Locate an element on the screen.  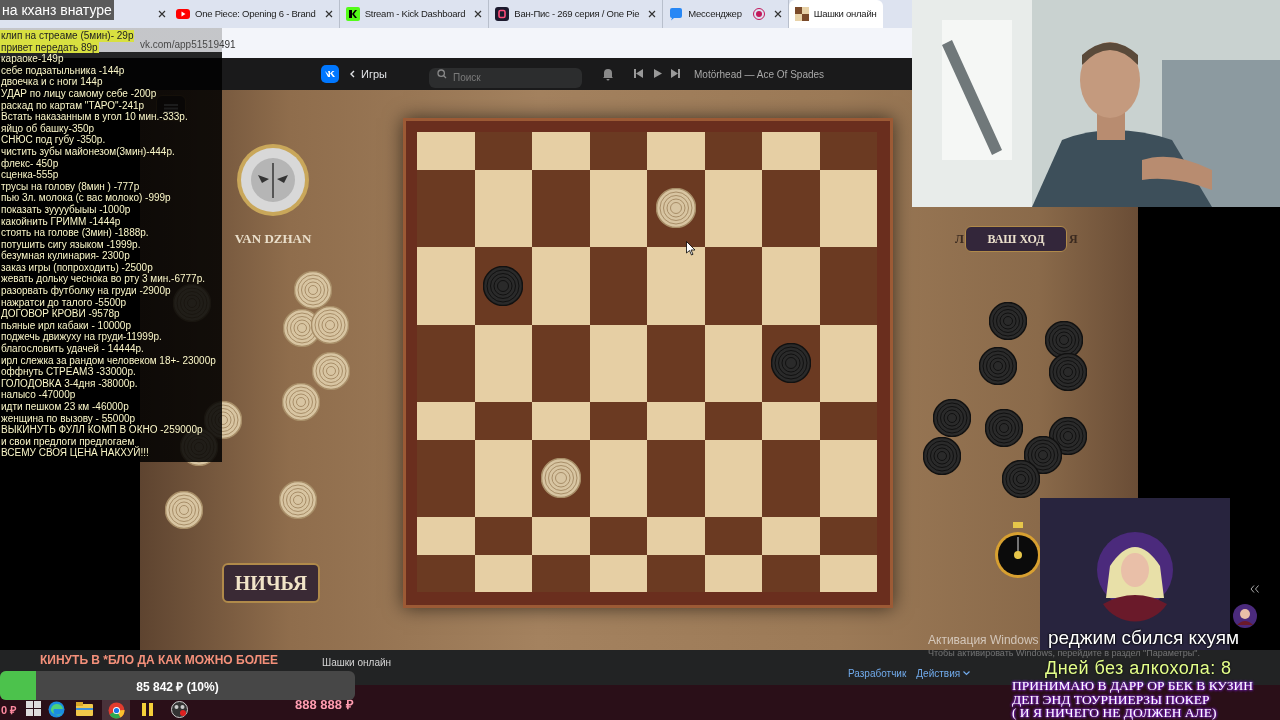
price-list-item: яйцо об башку-350р is located at coordinates (48, 128).